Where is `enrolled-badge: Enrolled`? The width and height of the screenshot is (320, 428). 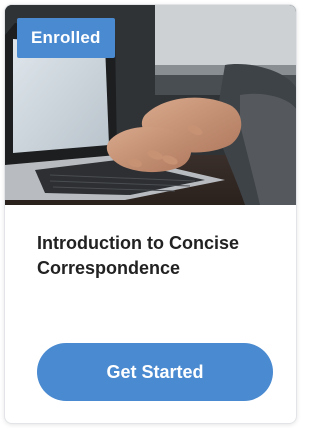 enrolled-badge: Enrolled is located at coordinates (66, 38).